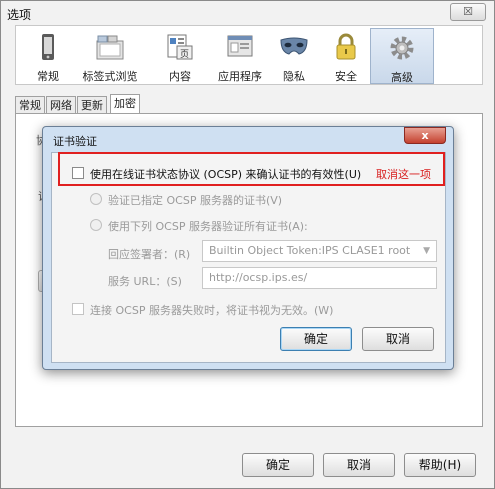  What do you see at coordinates (346, 47) in the screenshot?
I see `lock-icon` at bounding box center [346, 47].